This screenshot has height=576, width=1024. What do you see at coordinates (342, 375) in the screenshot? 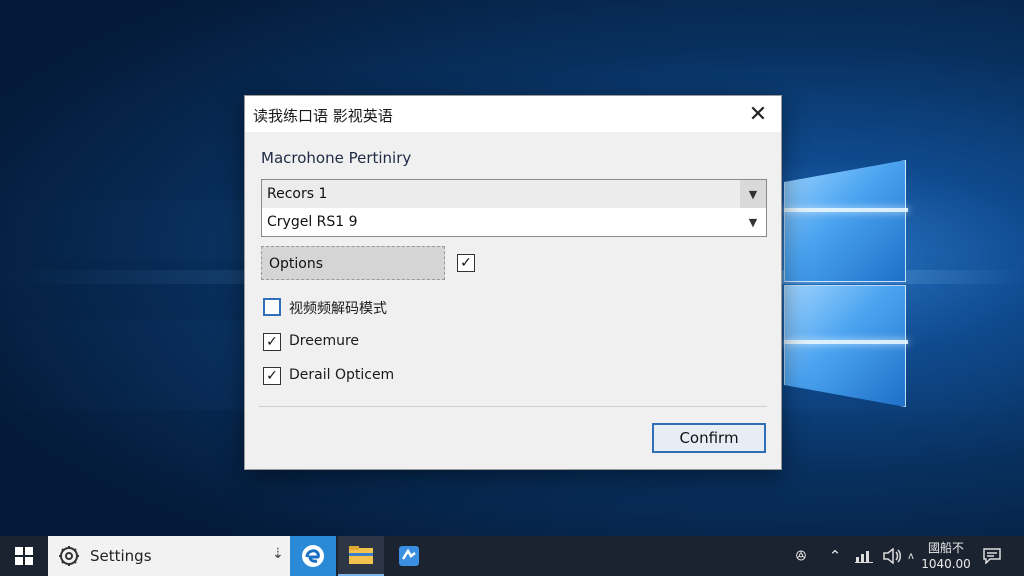
I see `checkbox-label: Derail Opticem` at bounding box center [342, 375].